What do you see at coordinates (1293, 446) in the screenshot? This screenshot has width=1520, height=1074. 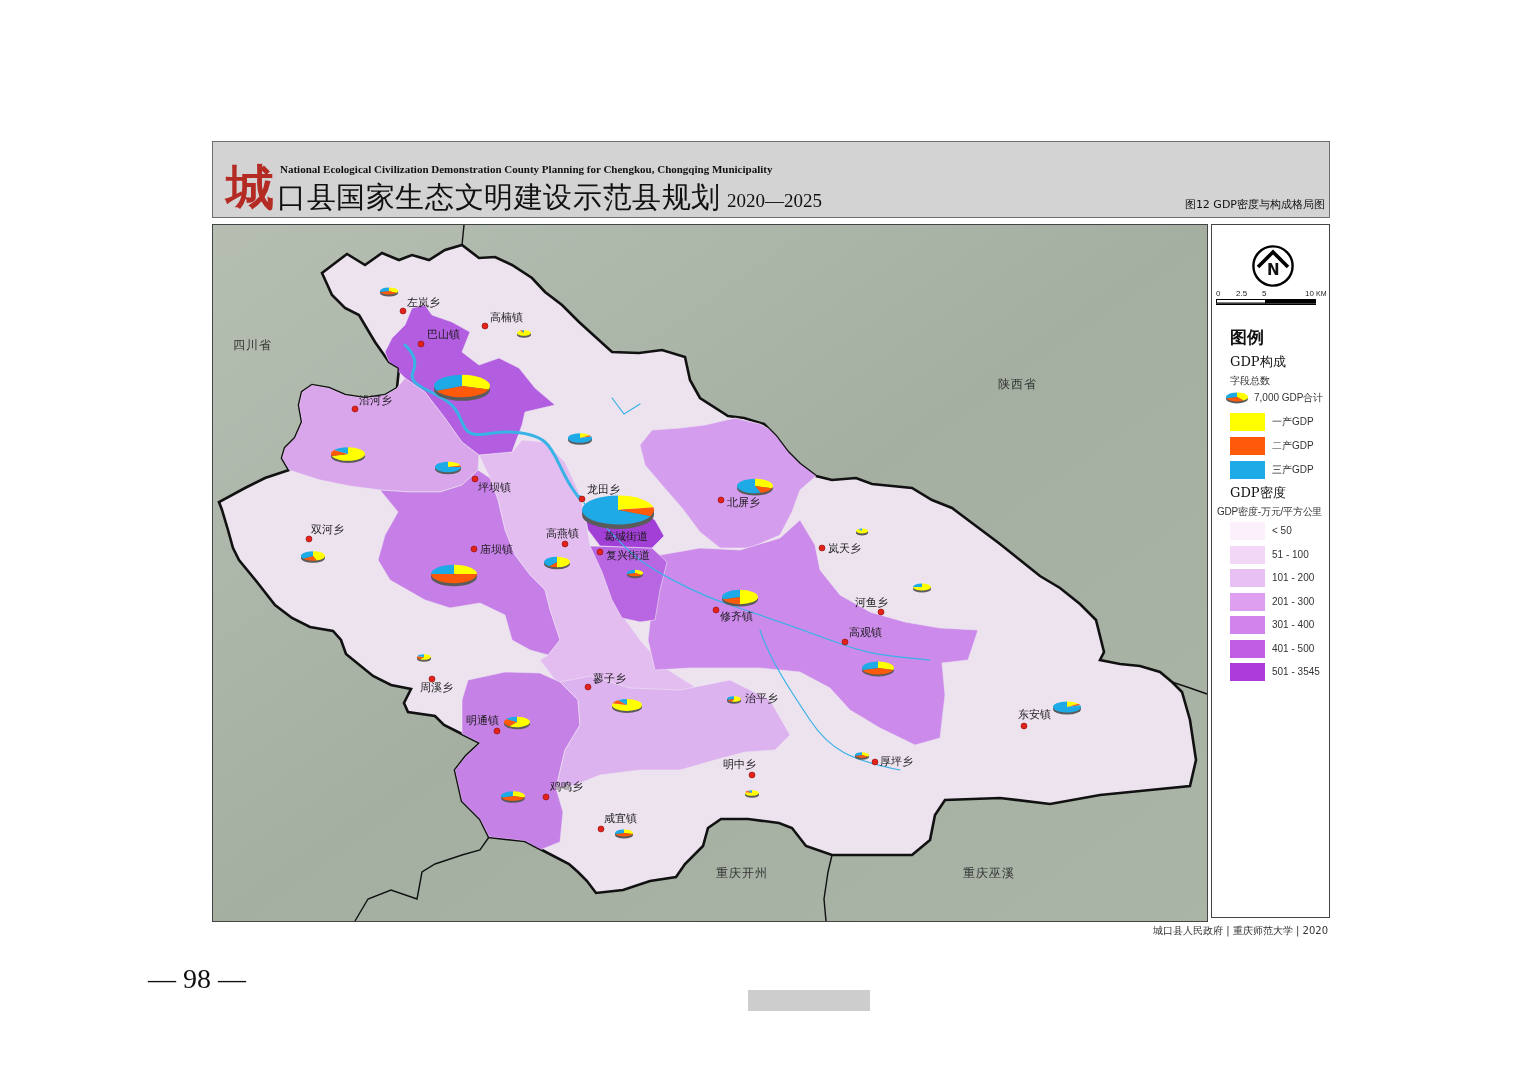 I see `legend-label: 二产GDP` at bounding box center [1293, 446].